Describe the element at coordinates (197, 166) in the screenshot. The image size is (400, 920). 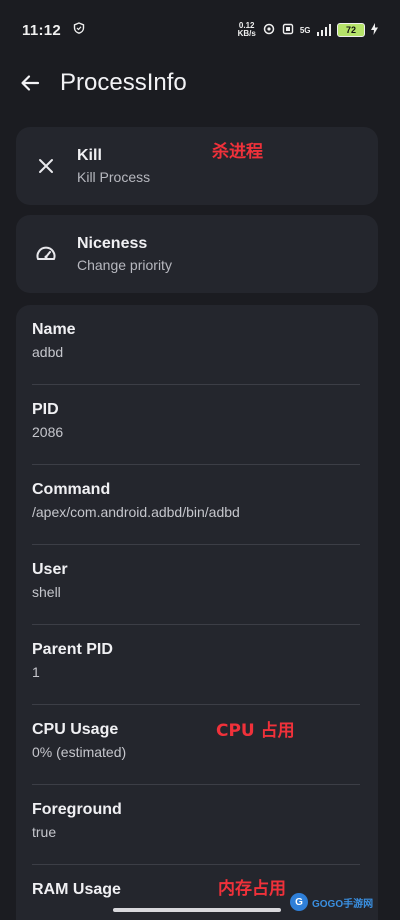
I see `kill-action-card: Kill Kill Process` at that location.